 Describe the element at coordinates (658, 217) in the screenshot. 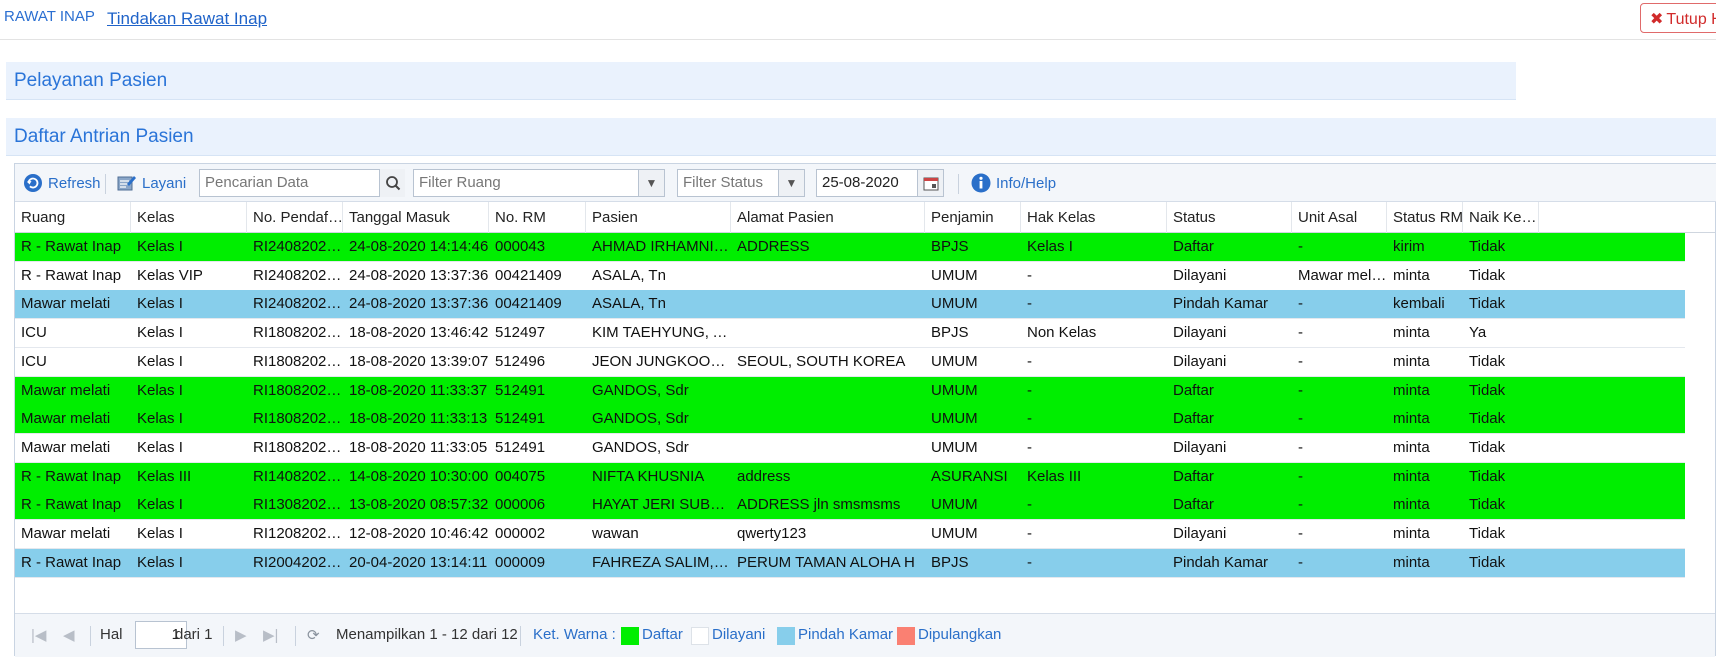

I see `column-header: Pasien` at that location.